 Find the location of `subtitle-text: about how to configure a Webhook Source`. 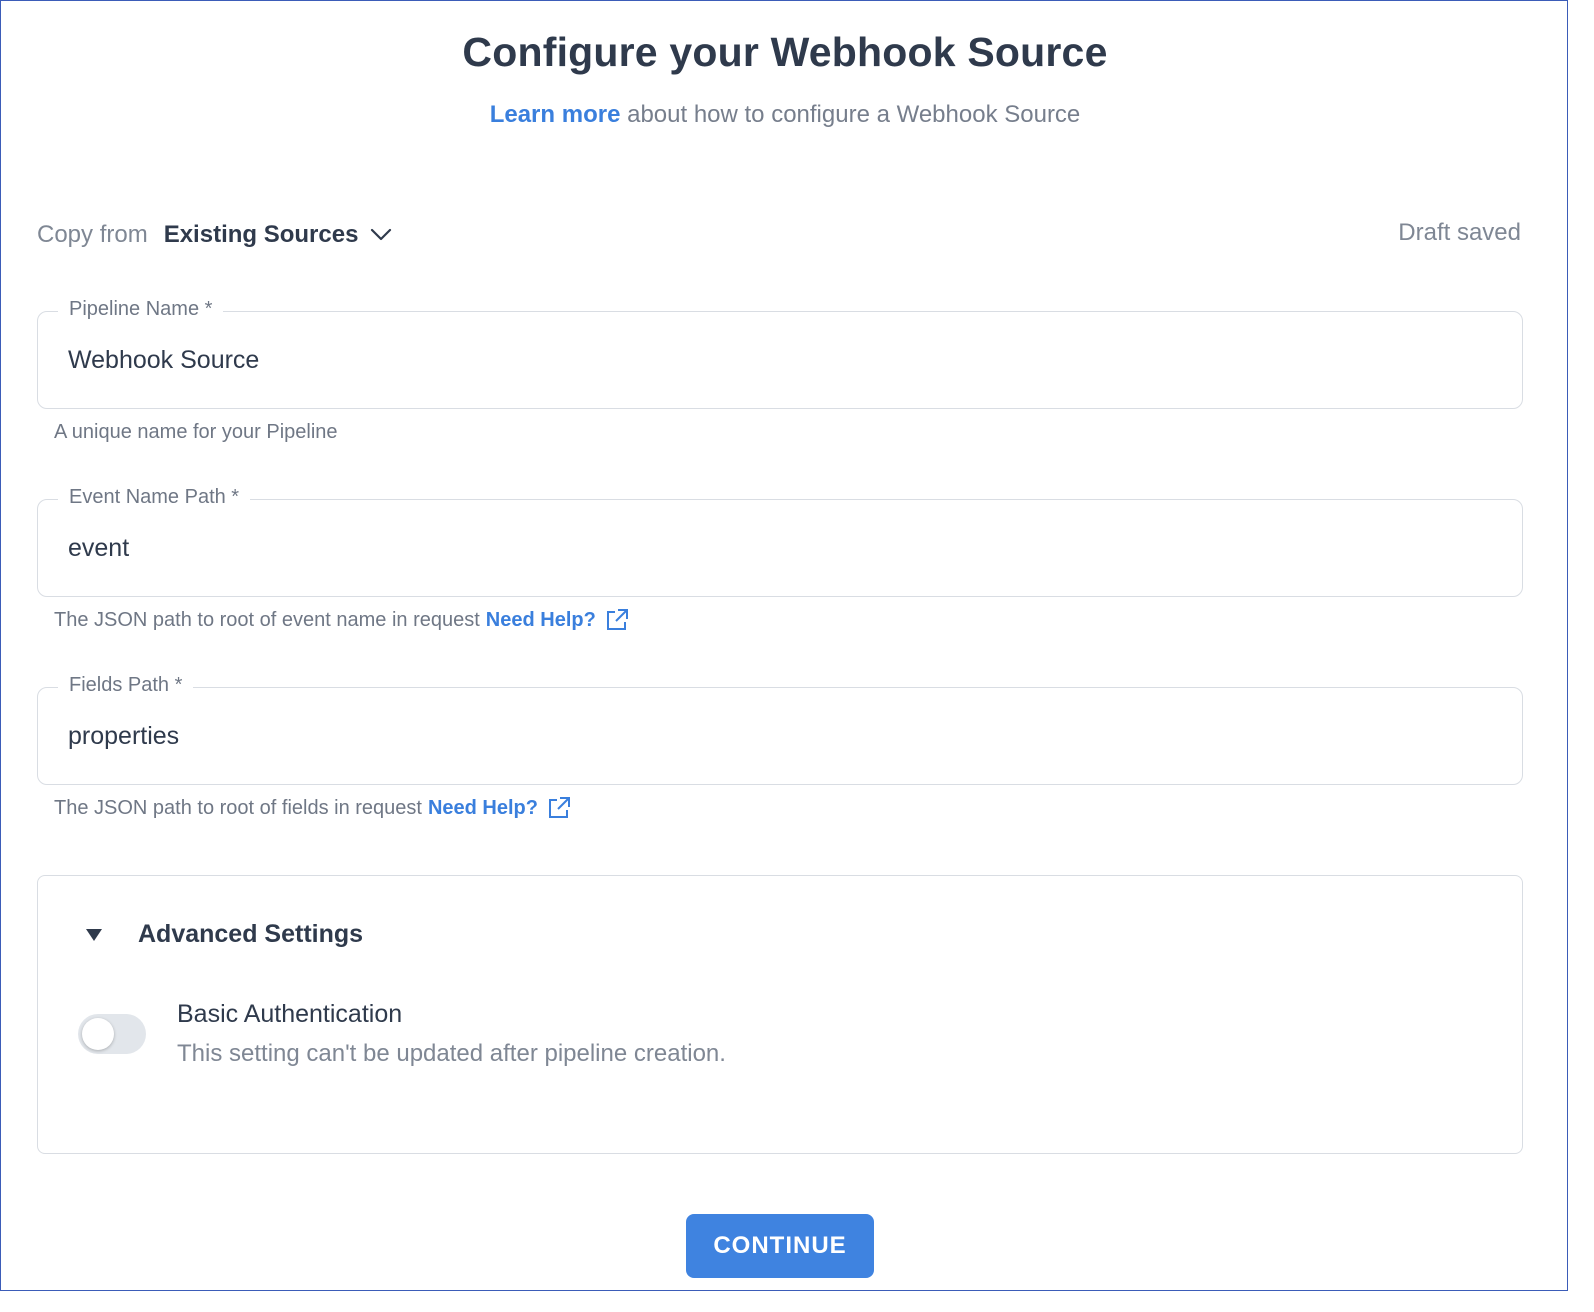

subtitle-text: about how to configure a Webhook Source is located at coordinates (850, 114).